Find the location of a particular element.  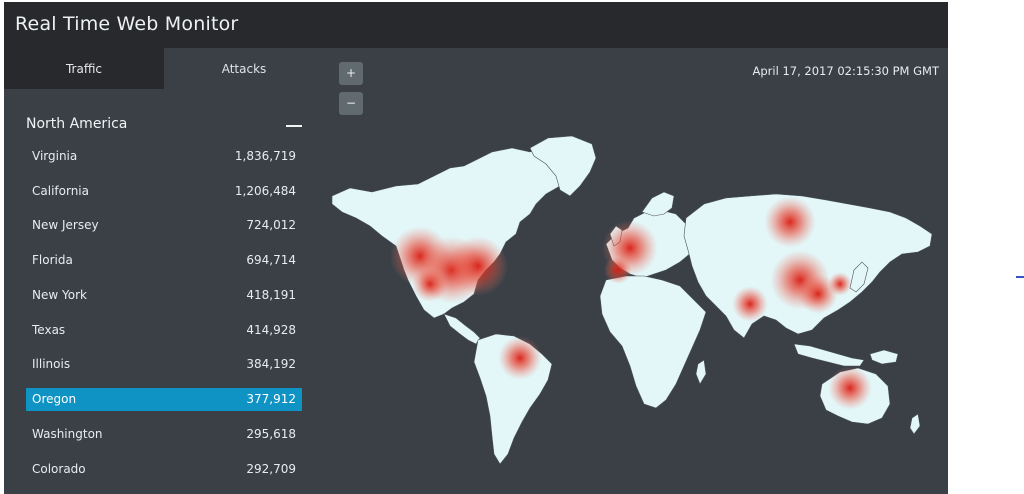

tab-traffic-label: Traffic is located at coordinates (84, 68).